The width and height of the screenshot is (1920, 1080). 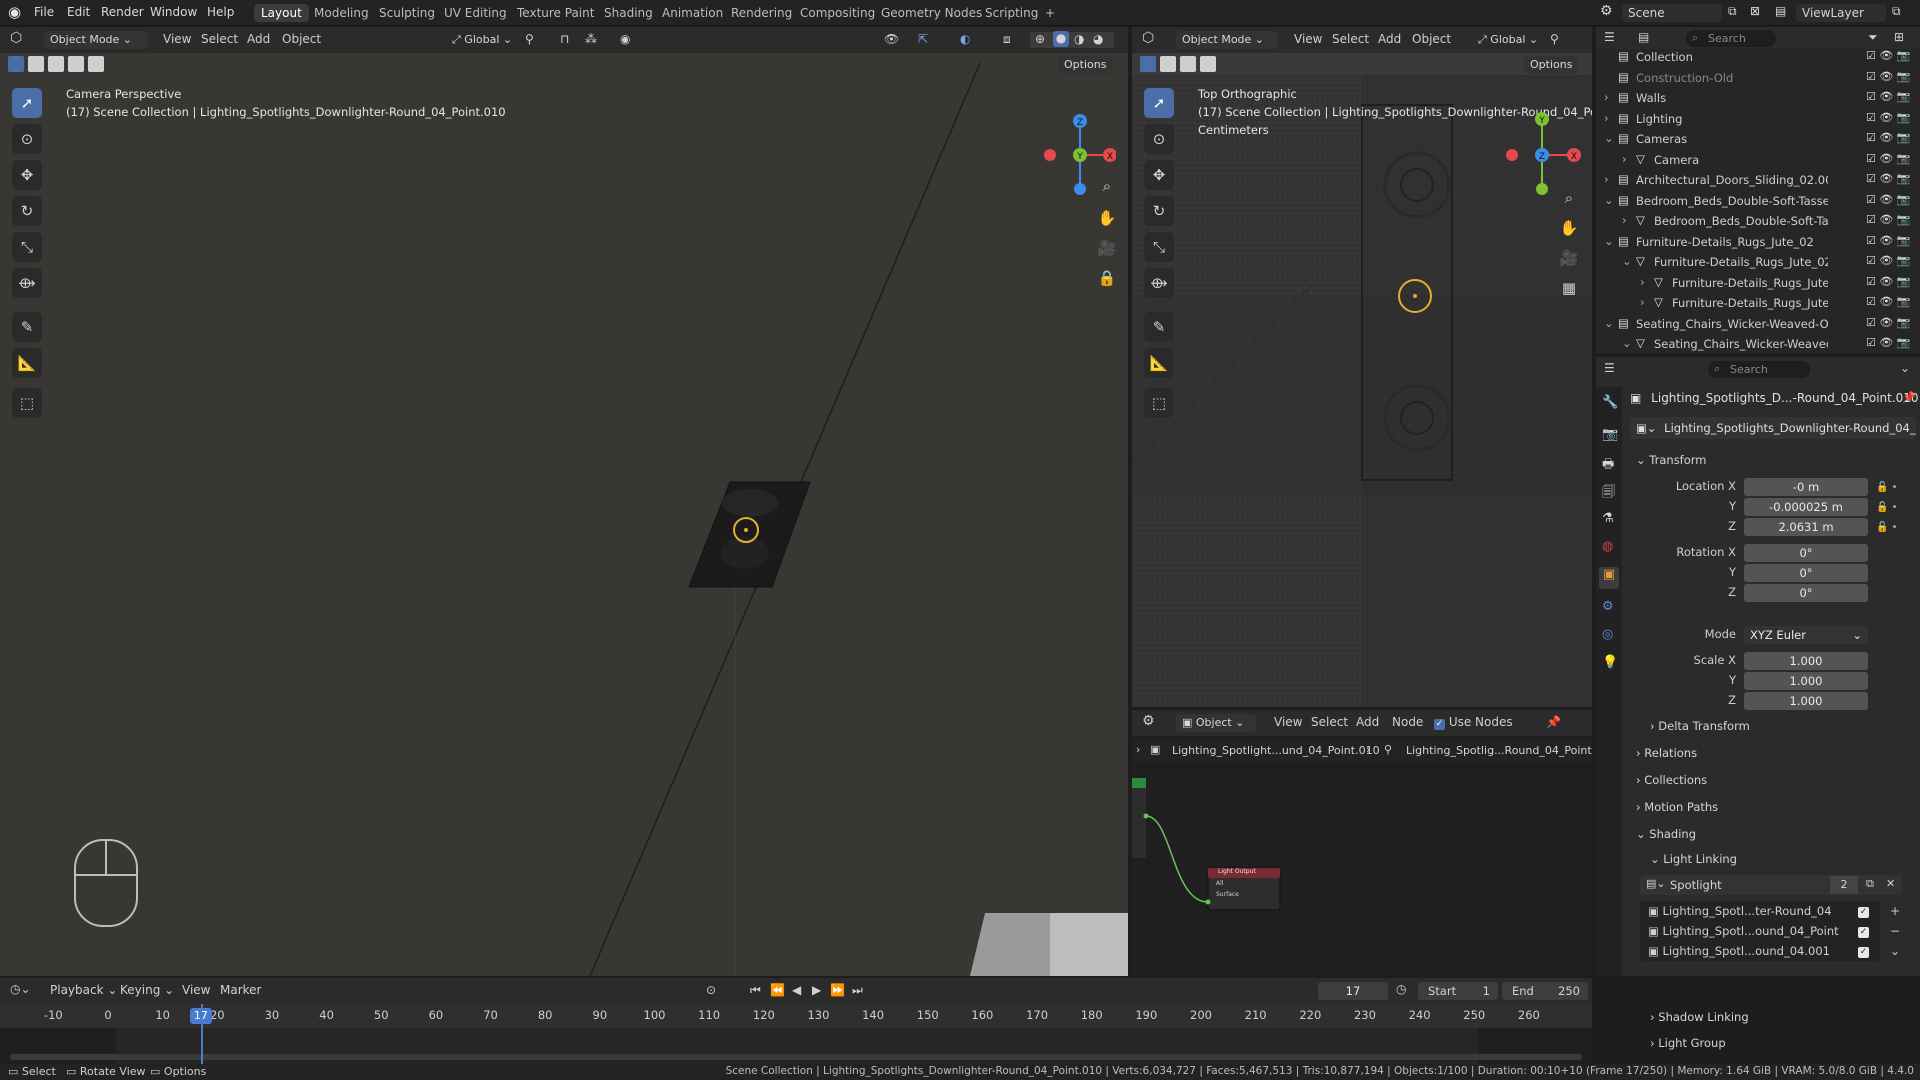 I want to click on material-shading-icon: ◑, so click(x=1079, y=39).